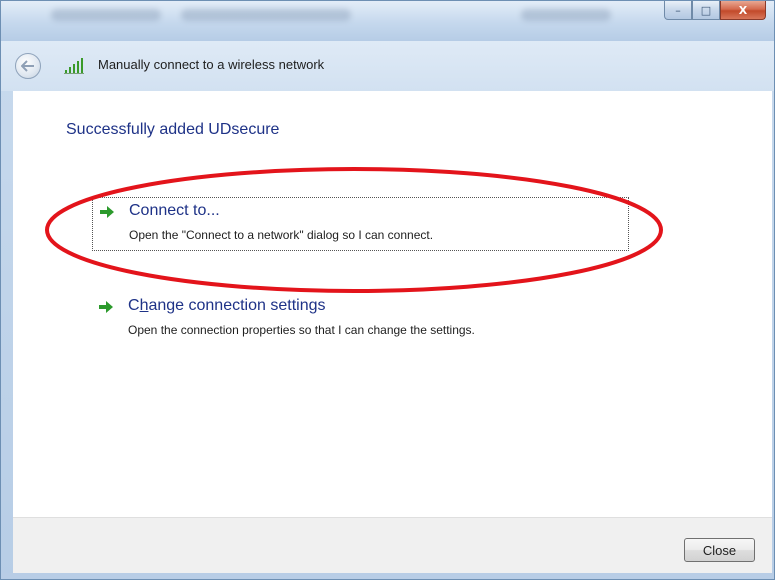 The height and width of the screenshot is (580, 775). I want to click on navigation-bar: Manually connect to a wireless network, so click(387, 66).